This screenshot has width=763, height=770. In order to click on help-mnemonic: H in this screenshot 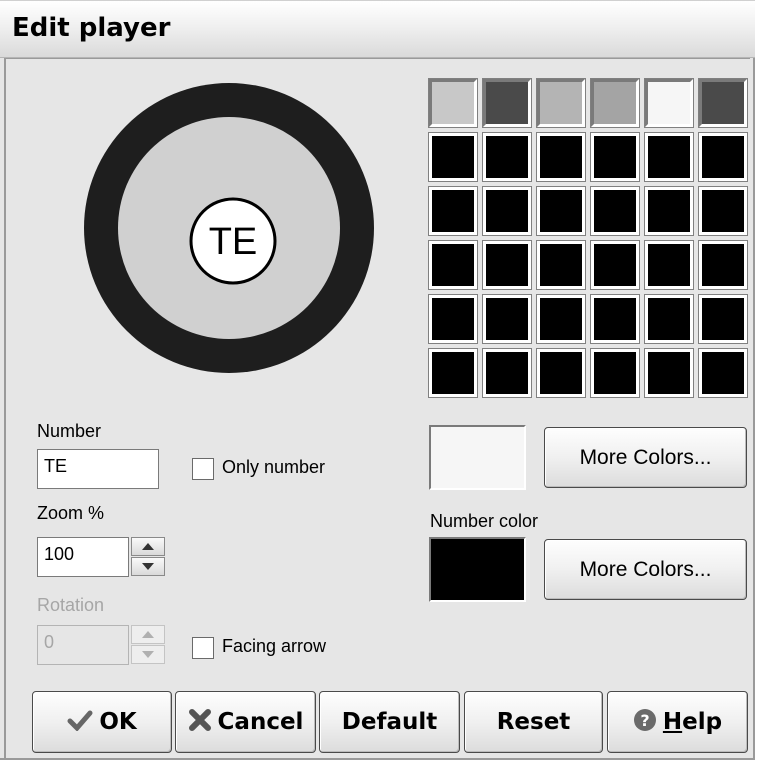, I will do `click(672, 722)`.